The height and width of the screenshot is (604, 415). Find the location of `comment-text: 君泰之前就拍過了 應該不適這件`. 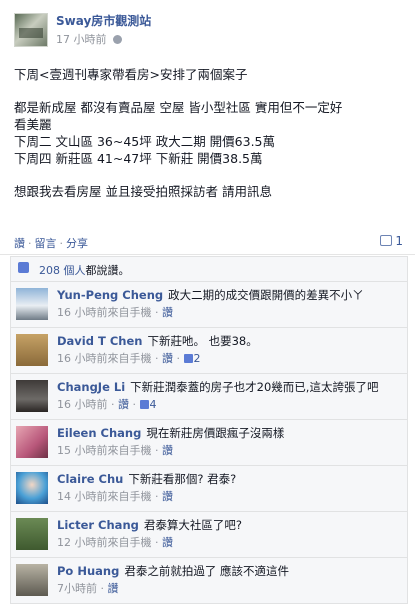

comment-text: 君泰之前就拍過了 應該不適這件 is located at coordinates (206, 571).